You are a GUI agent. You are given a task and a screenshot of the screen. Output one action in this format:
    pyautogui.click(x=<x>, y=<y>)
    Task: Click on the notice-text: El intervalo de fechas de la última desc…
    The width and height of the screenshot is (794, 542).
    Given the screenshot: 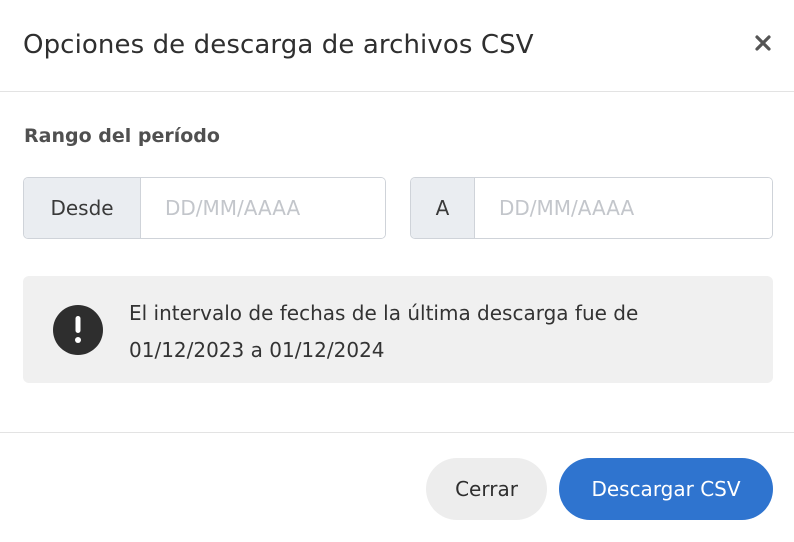 What is the action you would take?
    pyautogui.click(x=384, y=331)
    